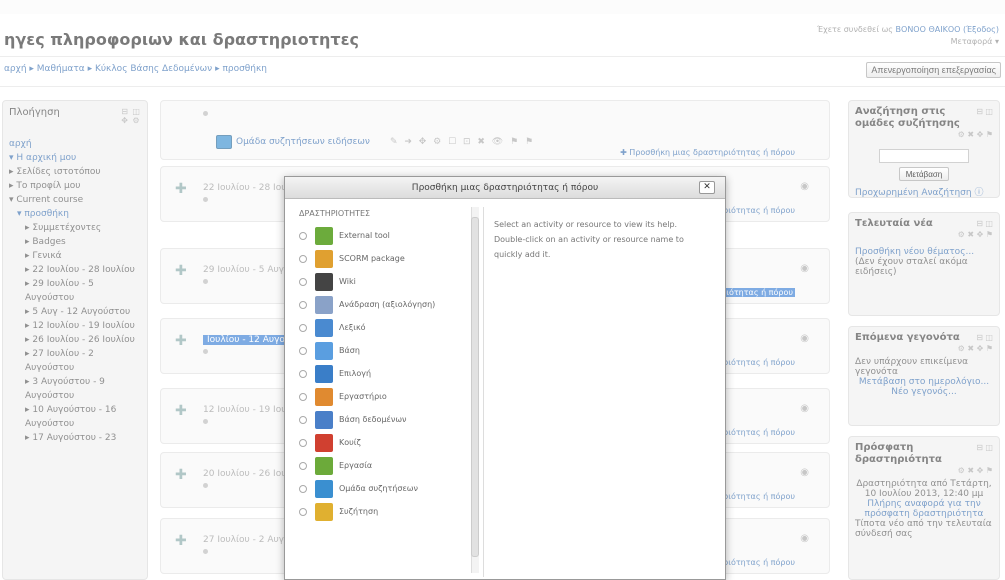  I want to click on activity-option: Κουίζ, so click(382, 442).